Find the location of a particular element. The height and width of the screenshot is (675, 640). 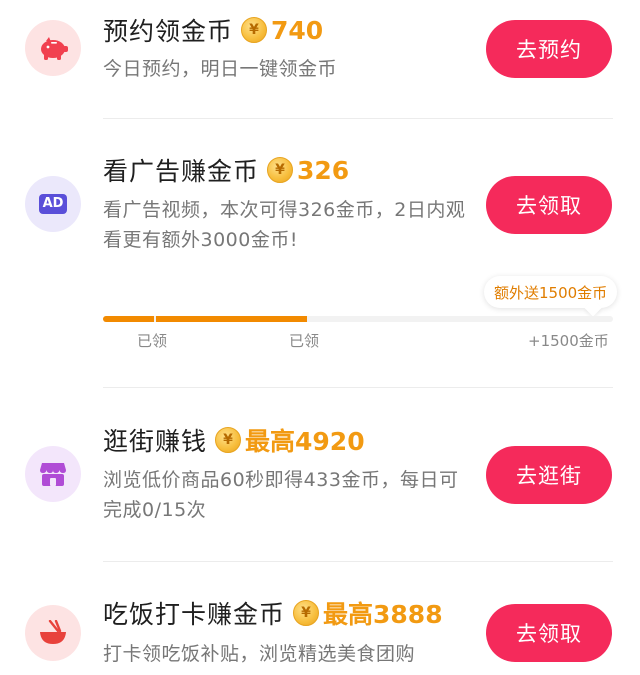

task-title: 看广告赚金币 is located at coordinates (181, 171).